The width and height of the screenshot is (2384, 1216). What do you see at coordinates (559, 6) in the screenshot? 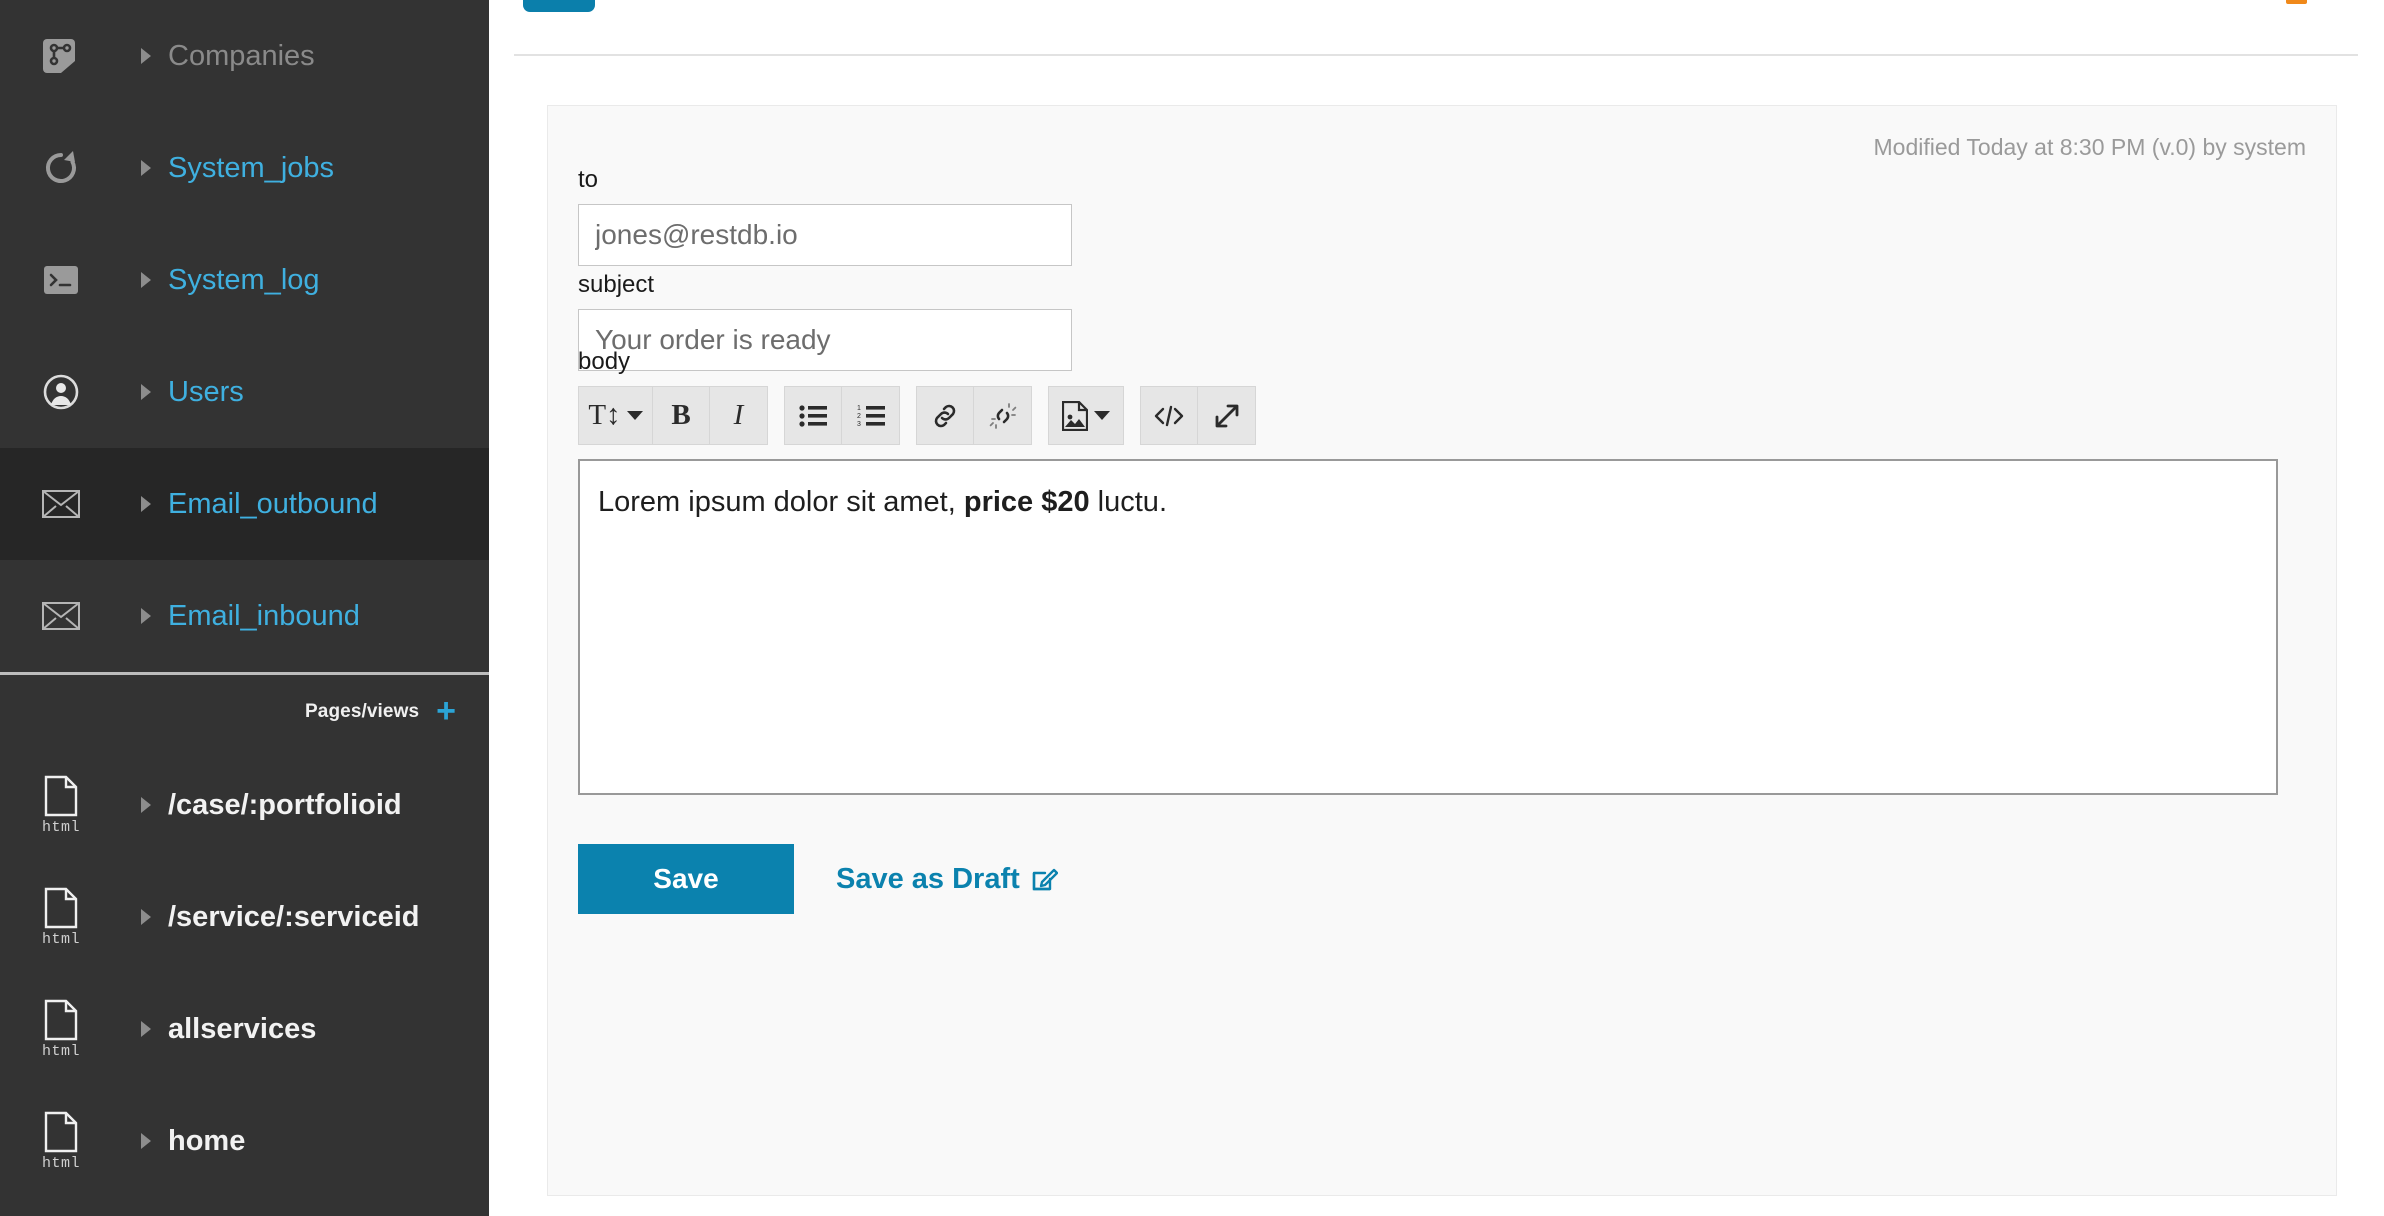
I see `top-action-button` at bounding box center [559, 6].